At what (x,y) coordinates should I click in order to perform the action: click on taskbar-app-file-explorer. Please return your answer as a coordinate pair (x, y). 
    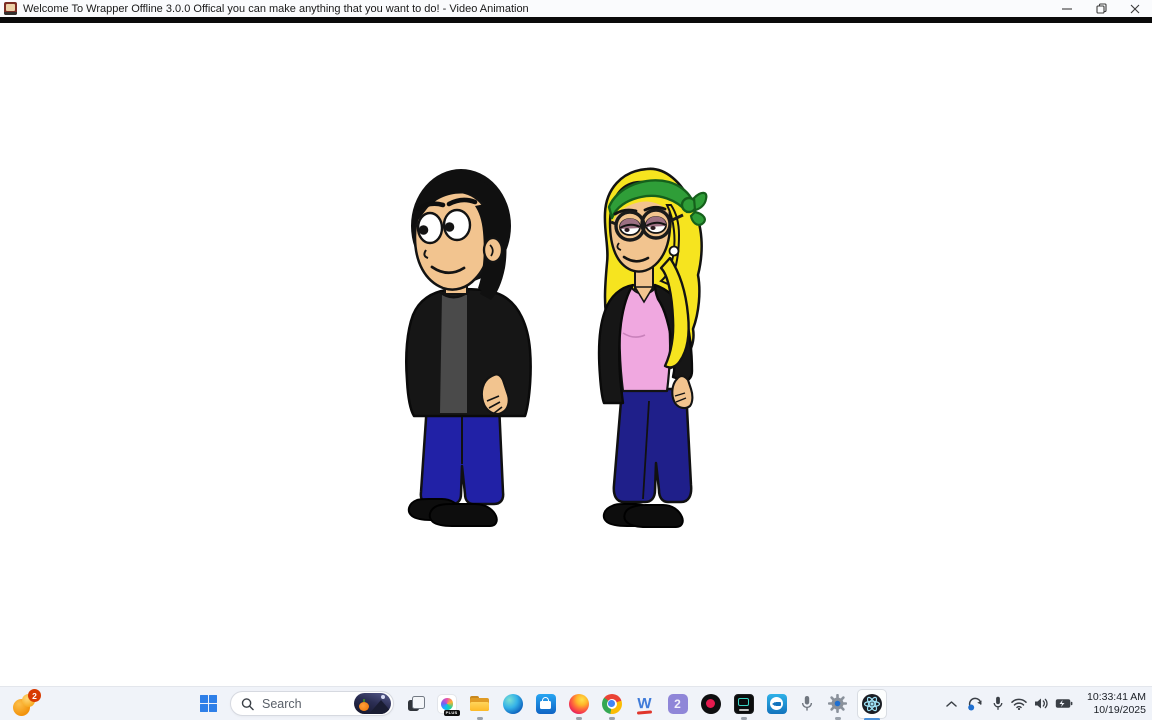
    Looking at the image, I should click on (479, 704).